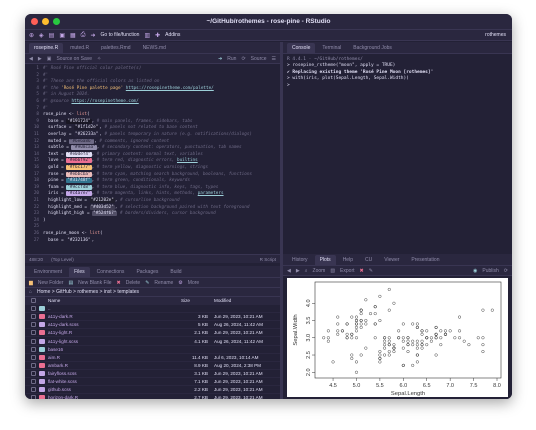 The image size is (536, 430). Describe the element at coordinates (66, 115) in the screenshot. I see `code-line: rose_pine <- list(` at that location.